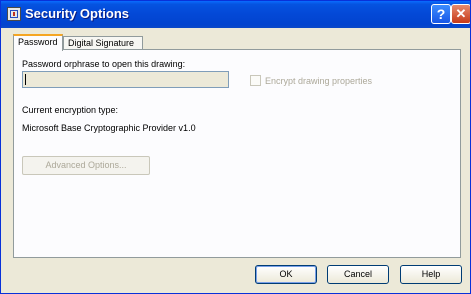 Image resolution: width=471 pixels, height=294 pixels. I want to click on window-title: Security Options, so click(77, 13).